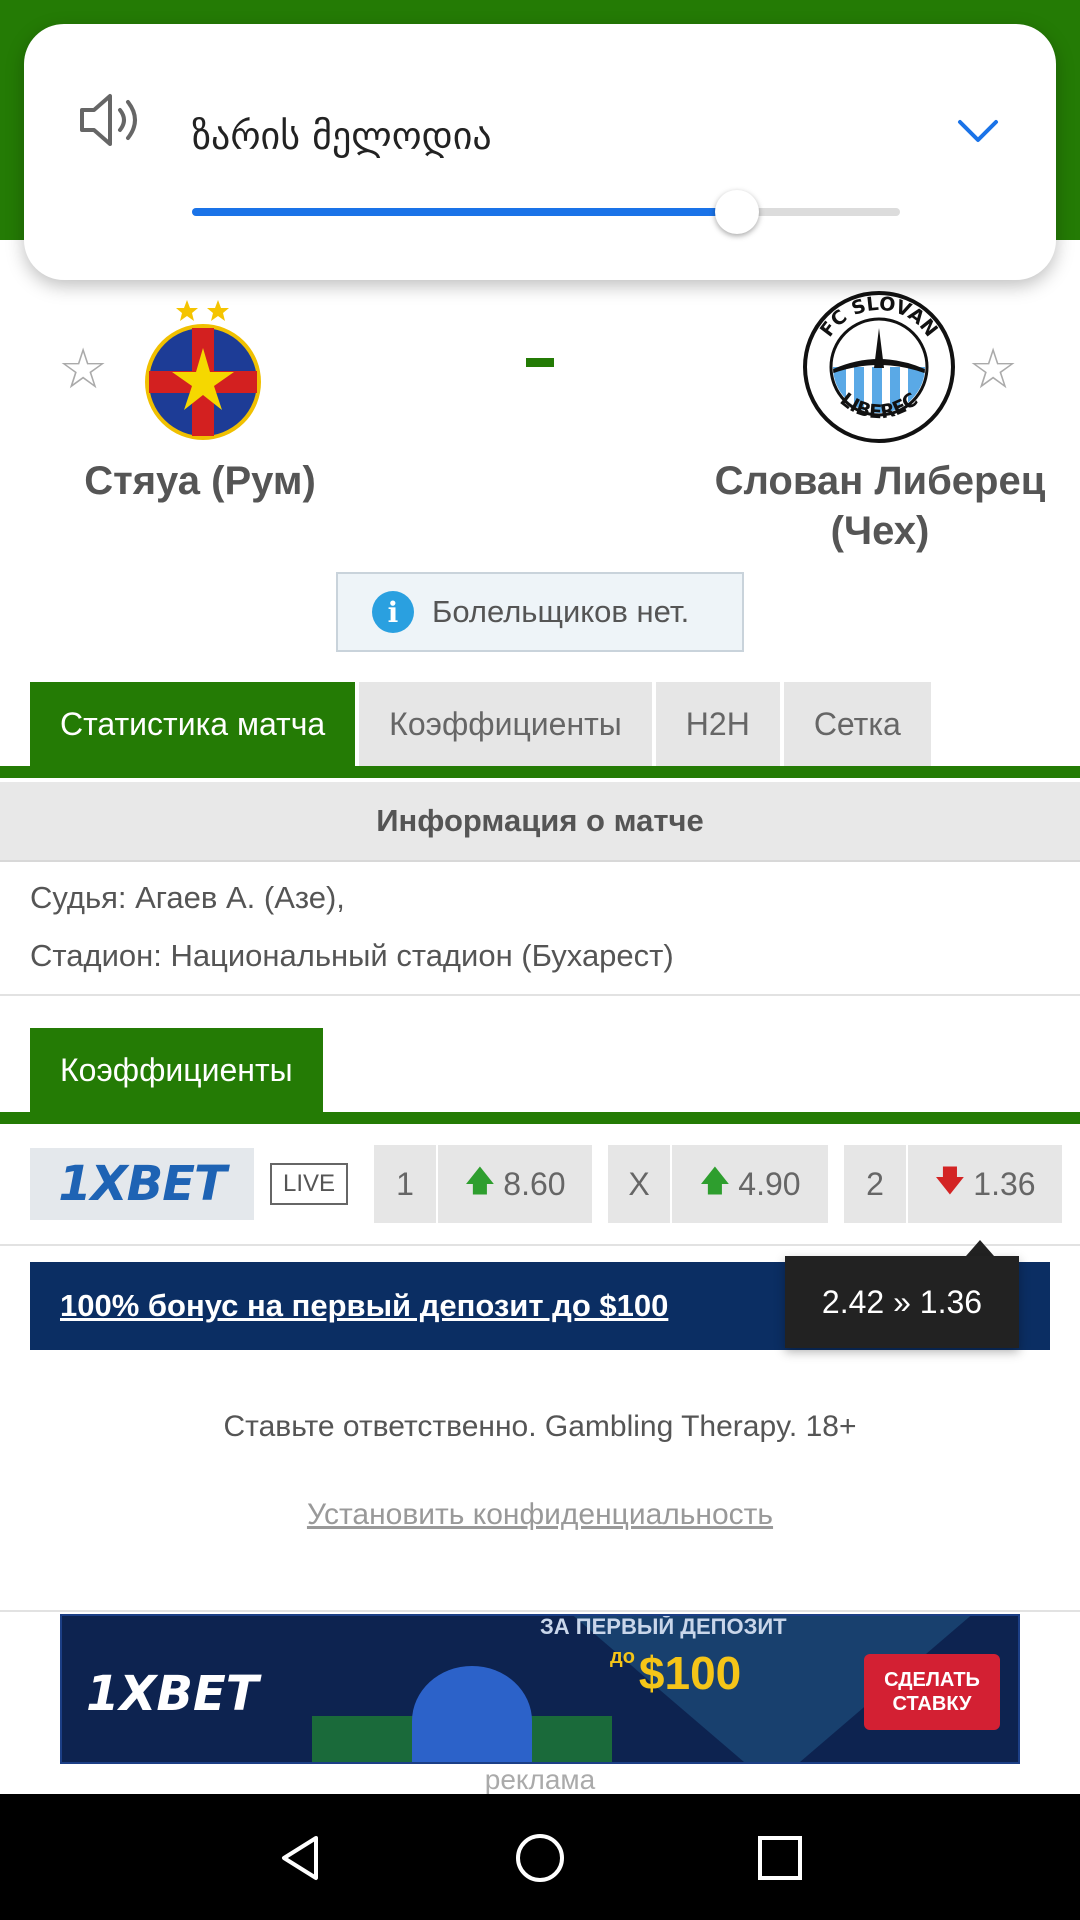 The image size is (1080, 1920). Describe the element at coordinates (83, 369) in the screenshot. I see `favorite-home-star-icon: ☆` at that location.